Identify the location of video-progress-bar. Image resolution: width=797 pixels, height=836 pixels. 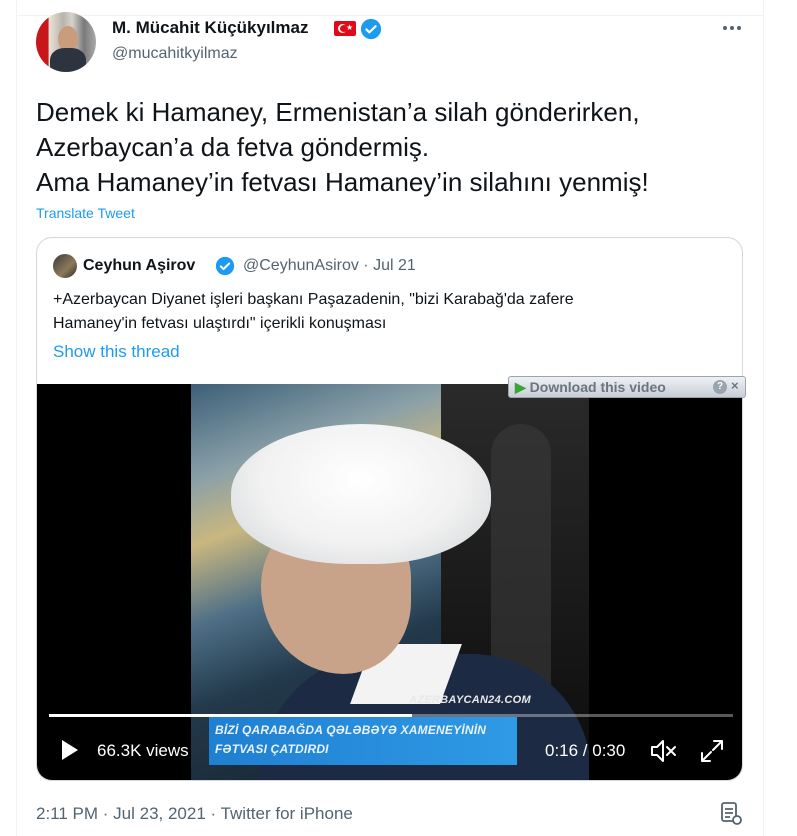
(391, 715).